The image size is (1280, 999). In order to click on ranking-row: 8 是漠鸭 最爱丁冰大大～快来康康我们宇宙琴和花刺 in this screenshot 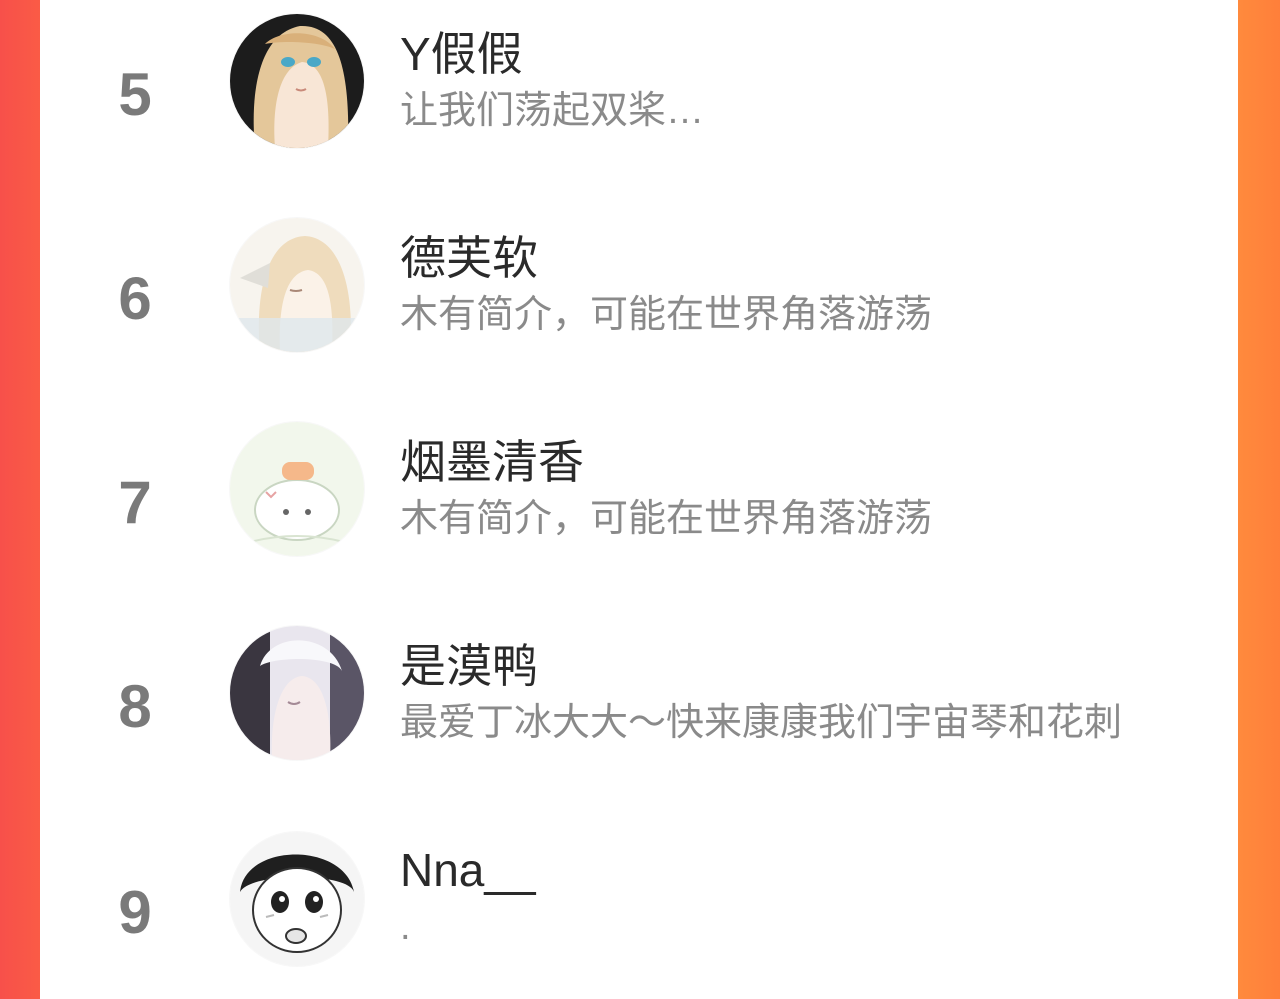, I will do `click(639, 695)`.